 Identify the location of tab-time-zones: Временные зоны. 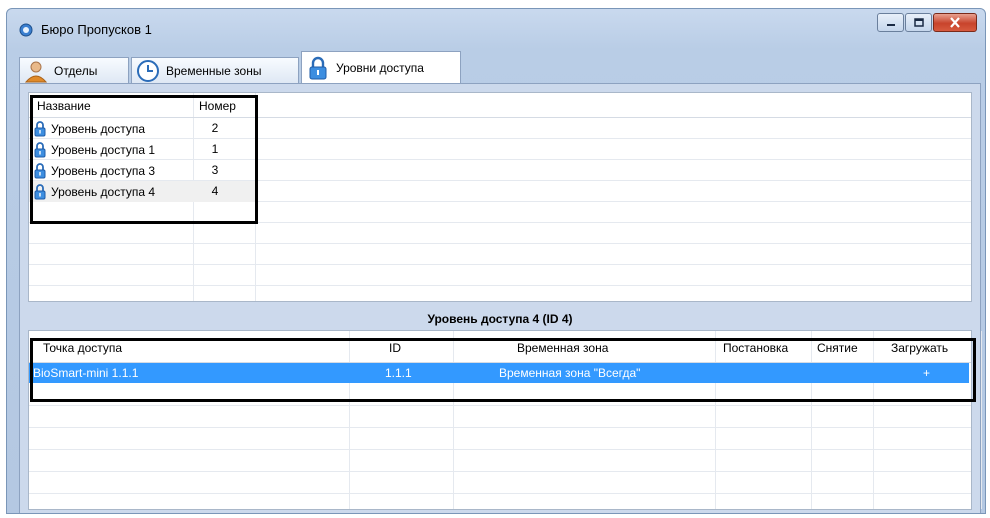
(215, 70).